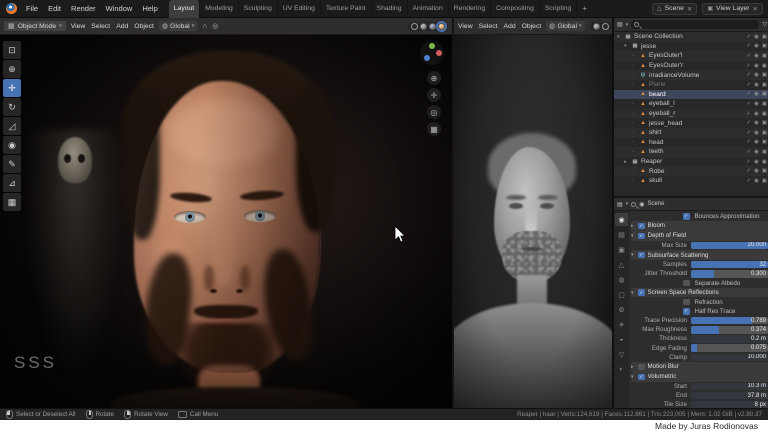 This screenshot has width=768, height=432. I want to click on property-row: ✓ Half Res Trace, so click(699, 311).